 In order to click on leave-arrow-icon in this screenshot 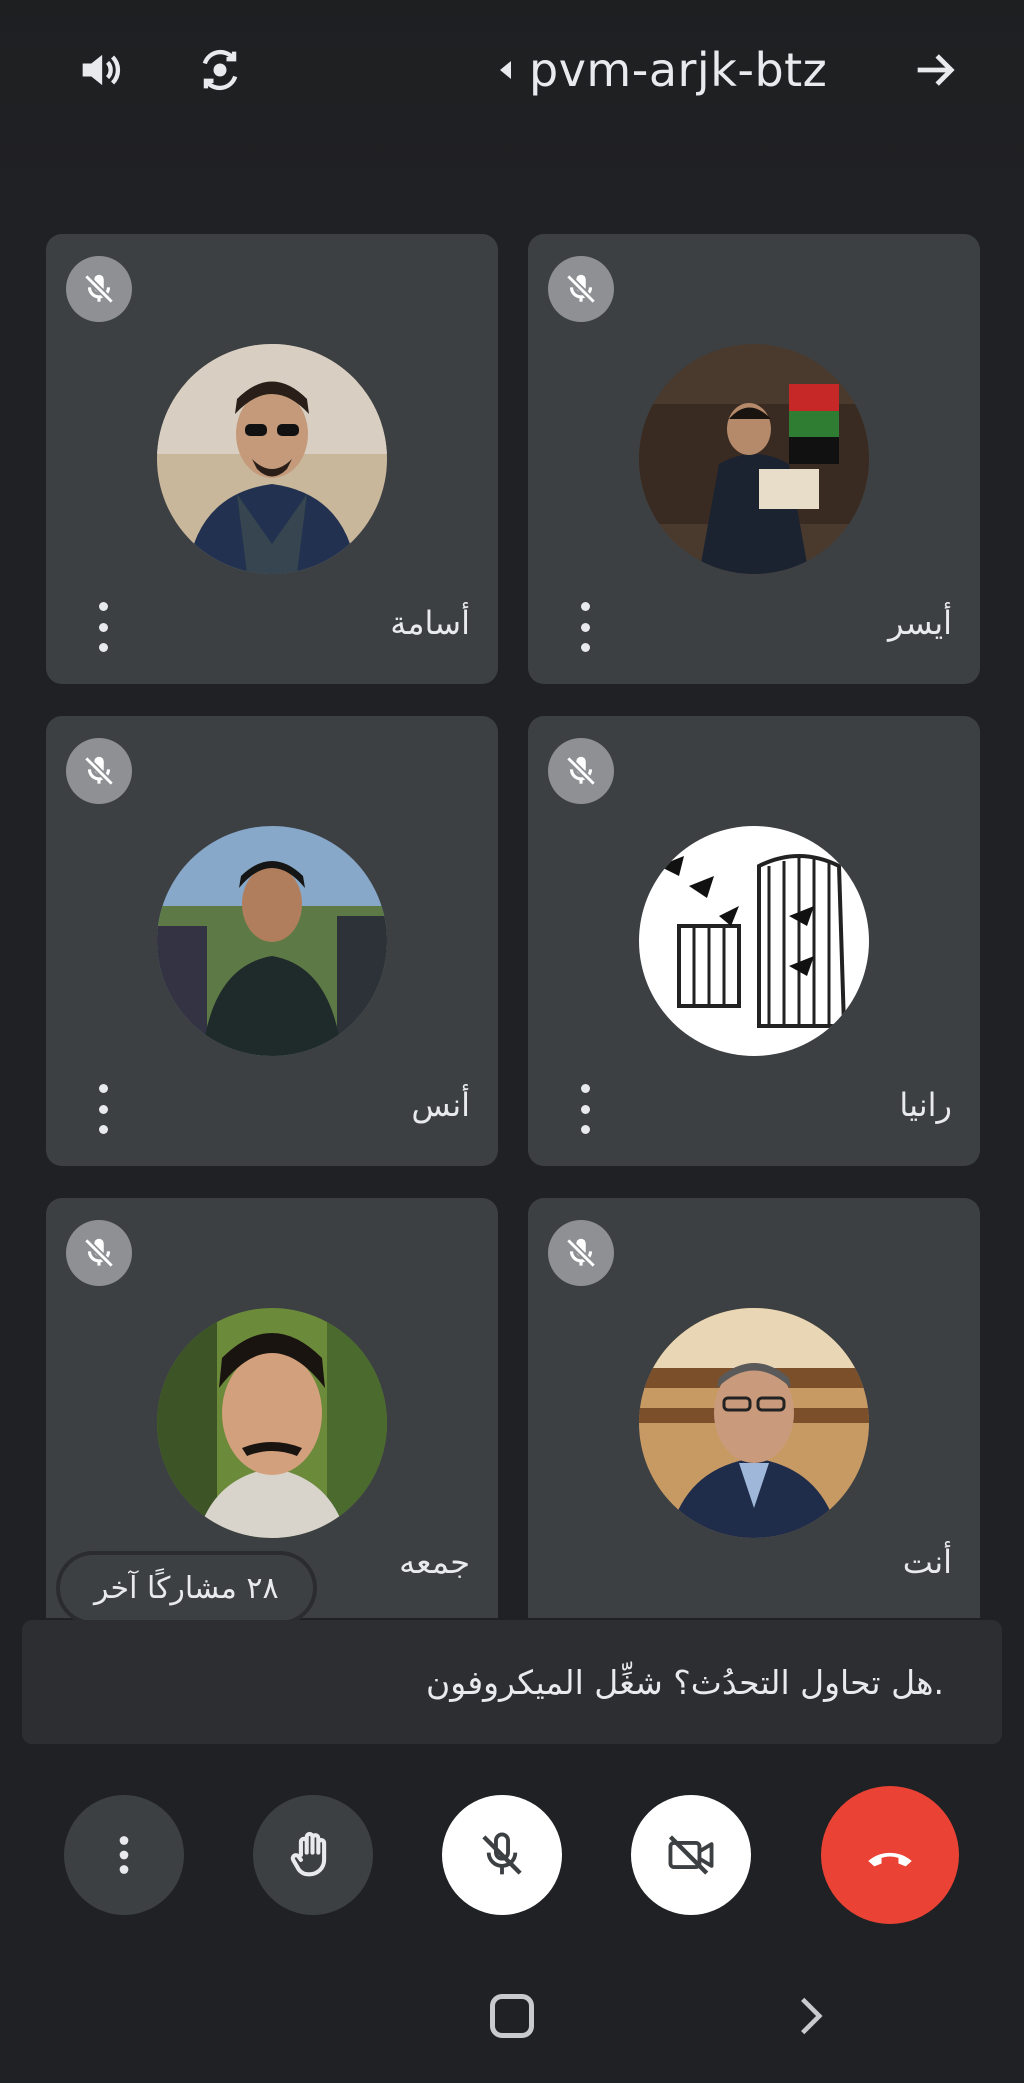, I will do `click(935, 70)`.